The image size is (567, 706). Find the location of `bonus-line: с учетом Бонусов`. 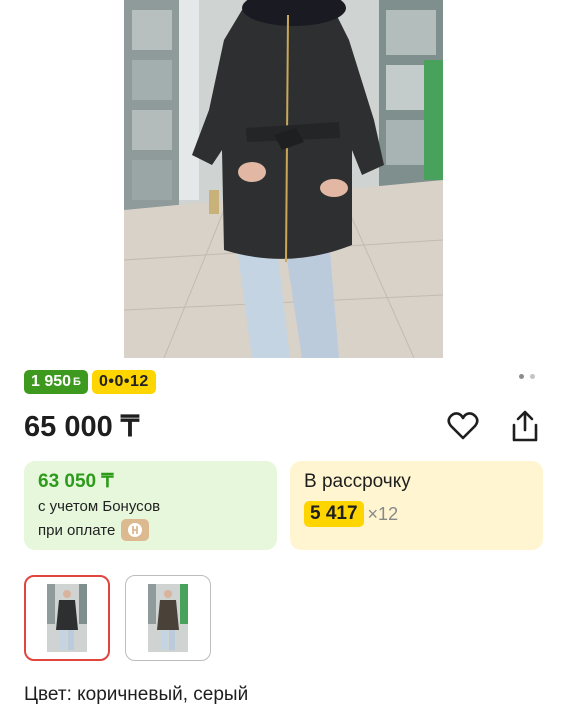

bonus-line: с учетом Бонусов is located at coordinates (99, 506).